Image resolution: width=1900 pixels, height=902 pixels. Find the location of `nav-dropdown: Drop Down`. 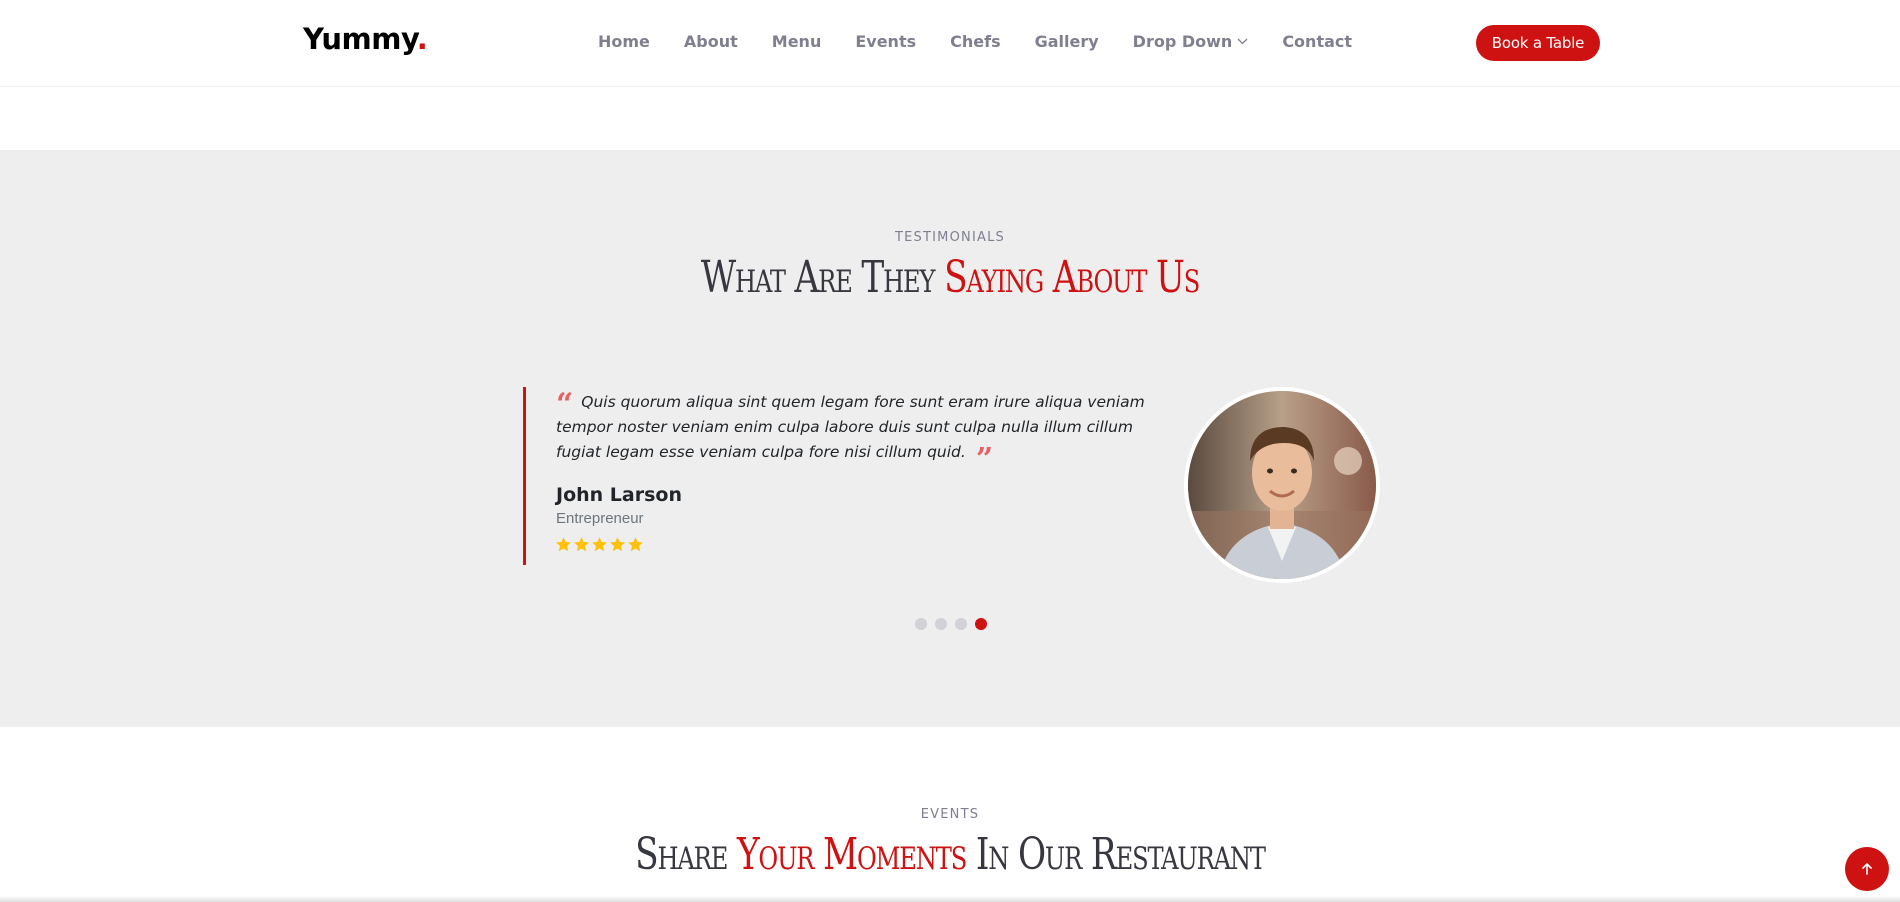

nav-dropdown: Drop Down is located at coordinates (1191, 41).